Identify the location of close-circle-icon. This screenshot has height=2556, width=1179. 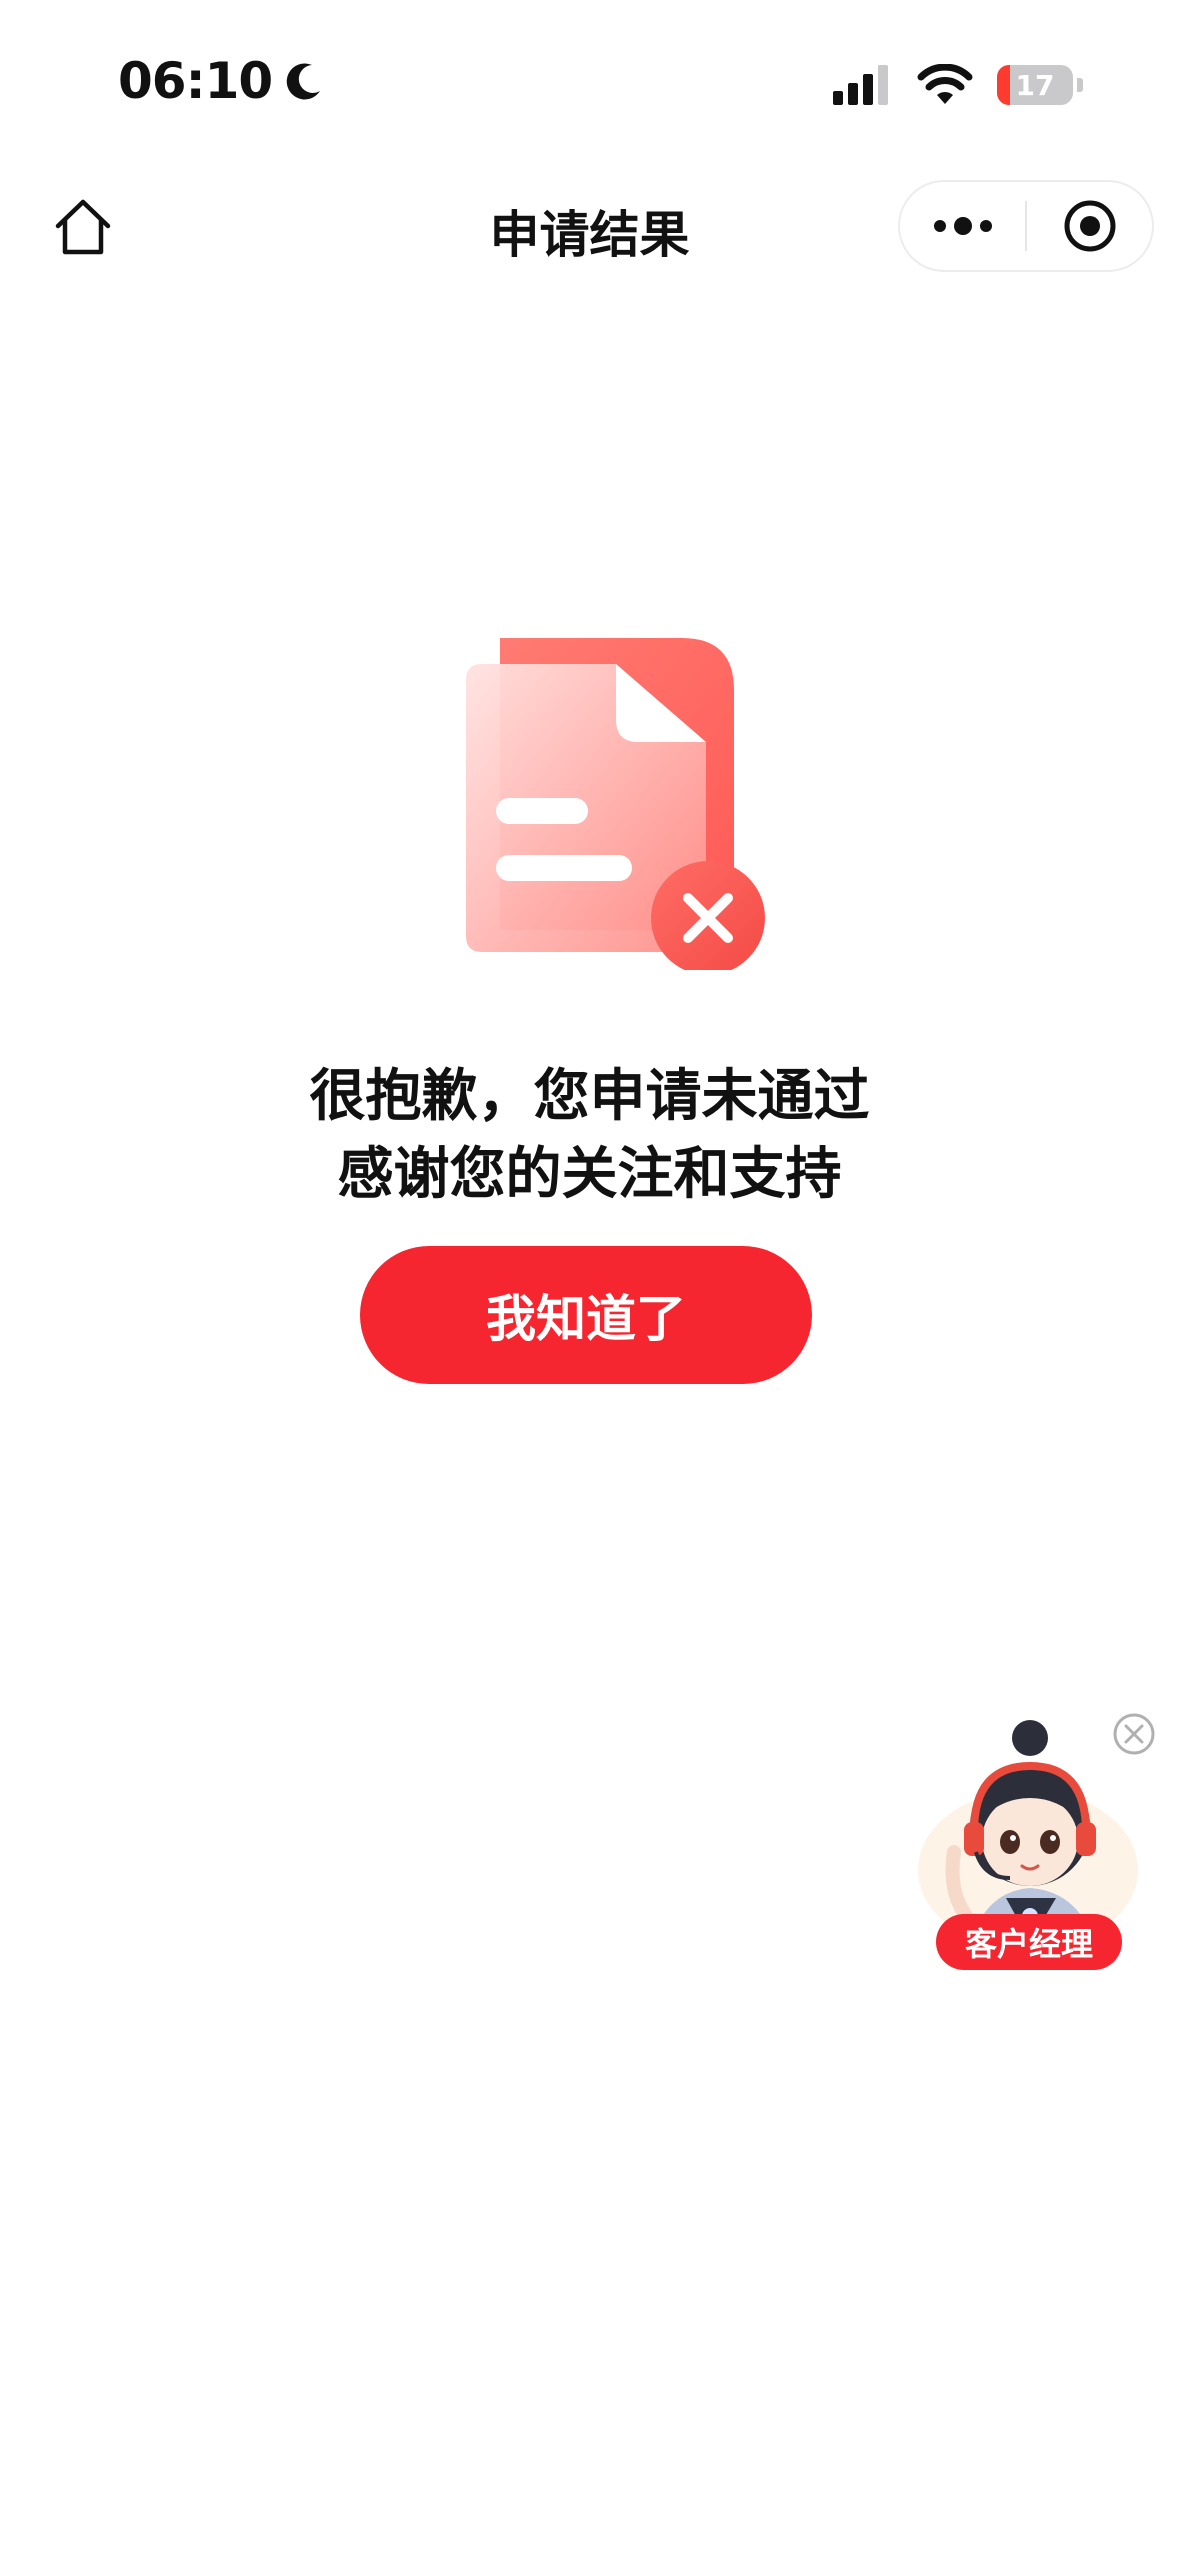
(1134, 1734).